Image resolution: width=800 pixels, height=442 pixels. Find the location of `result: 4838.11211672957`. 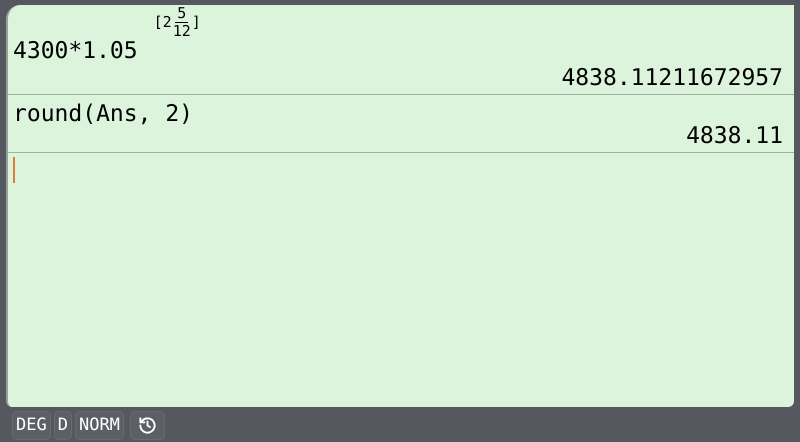

result: 4838.11211672957 is located at coordinates (672, 78).